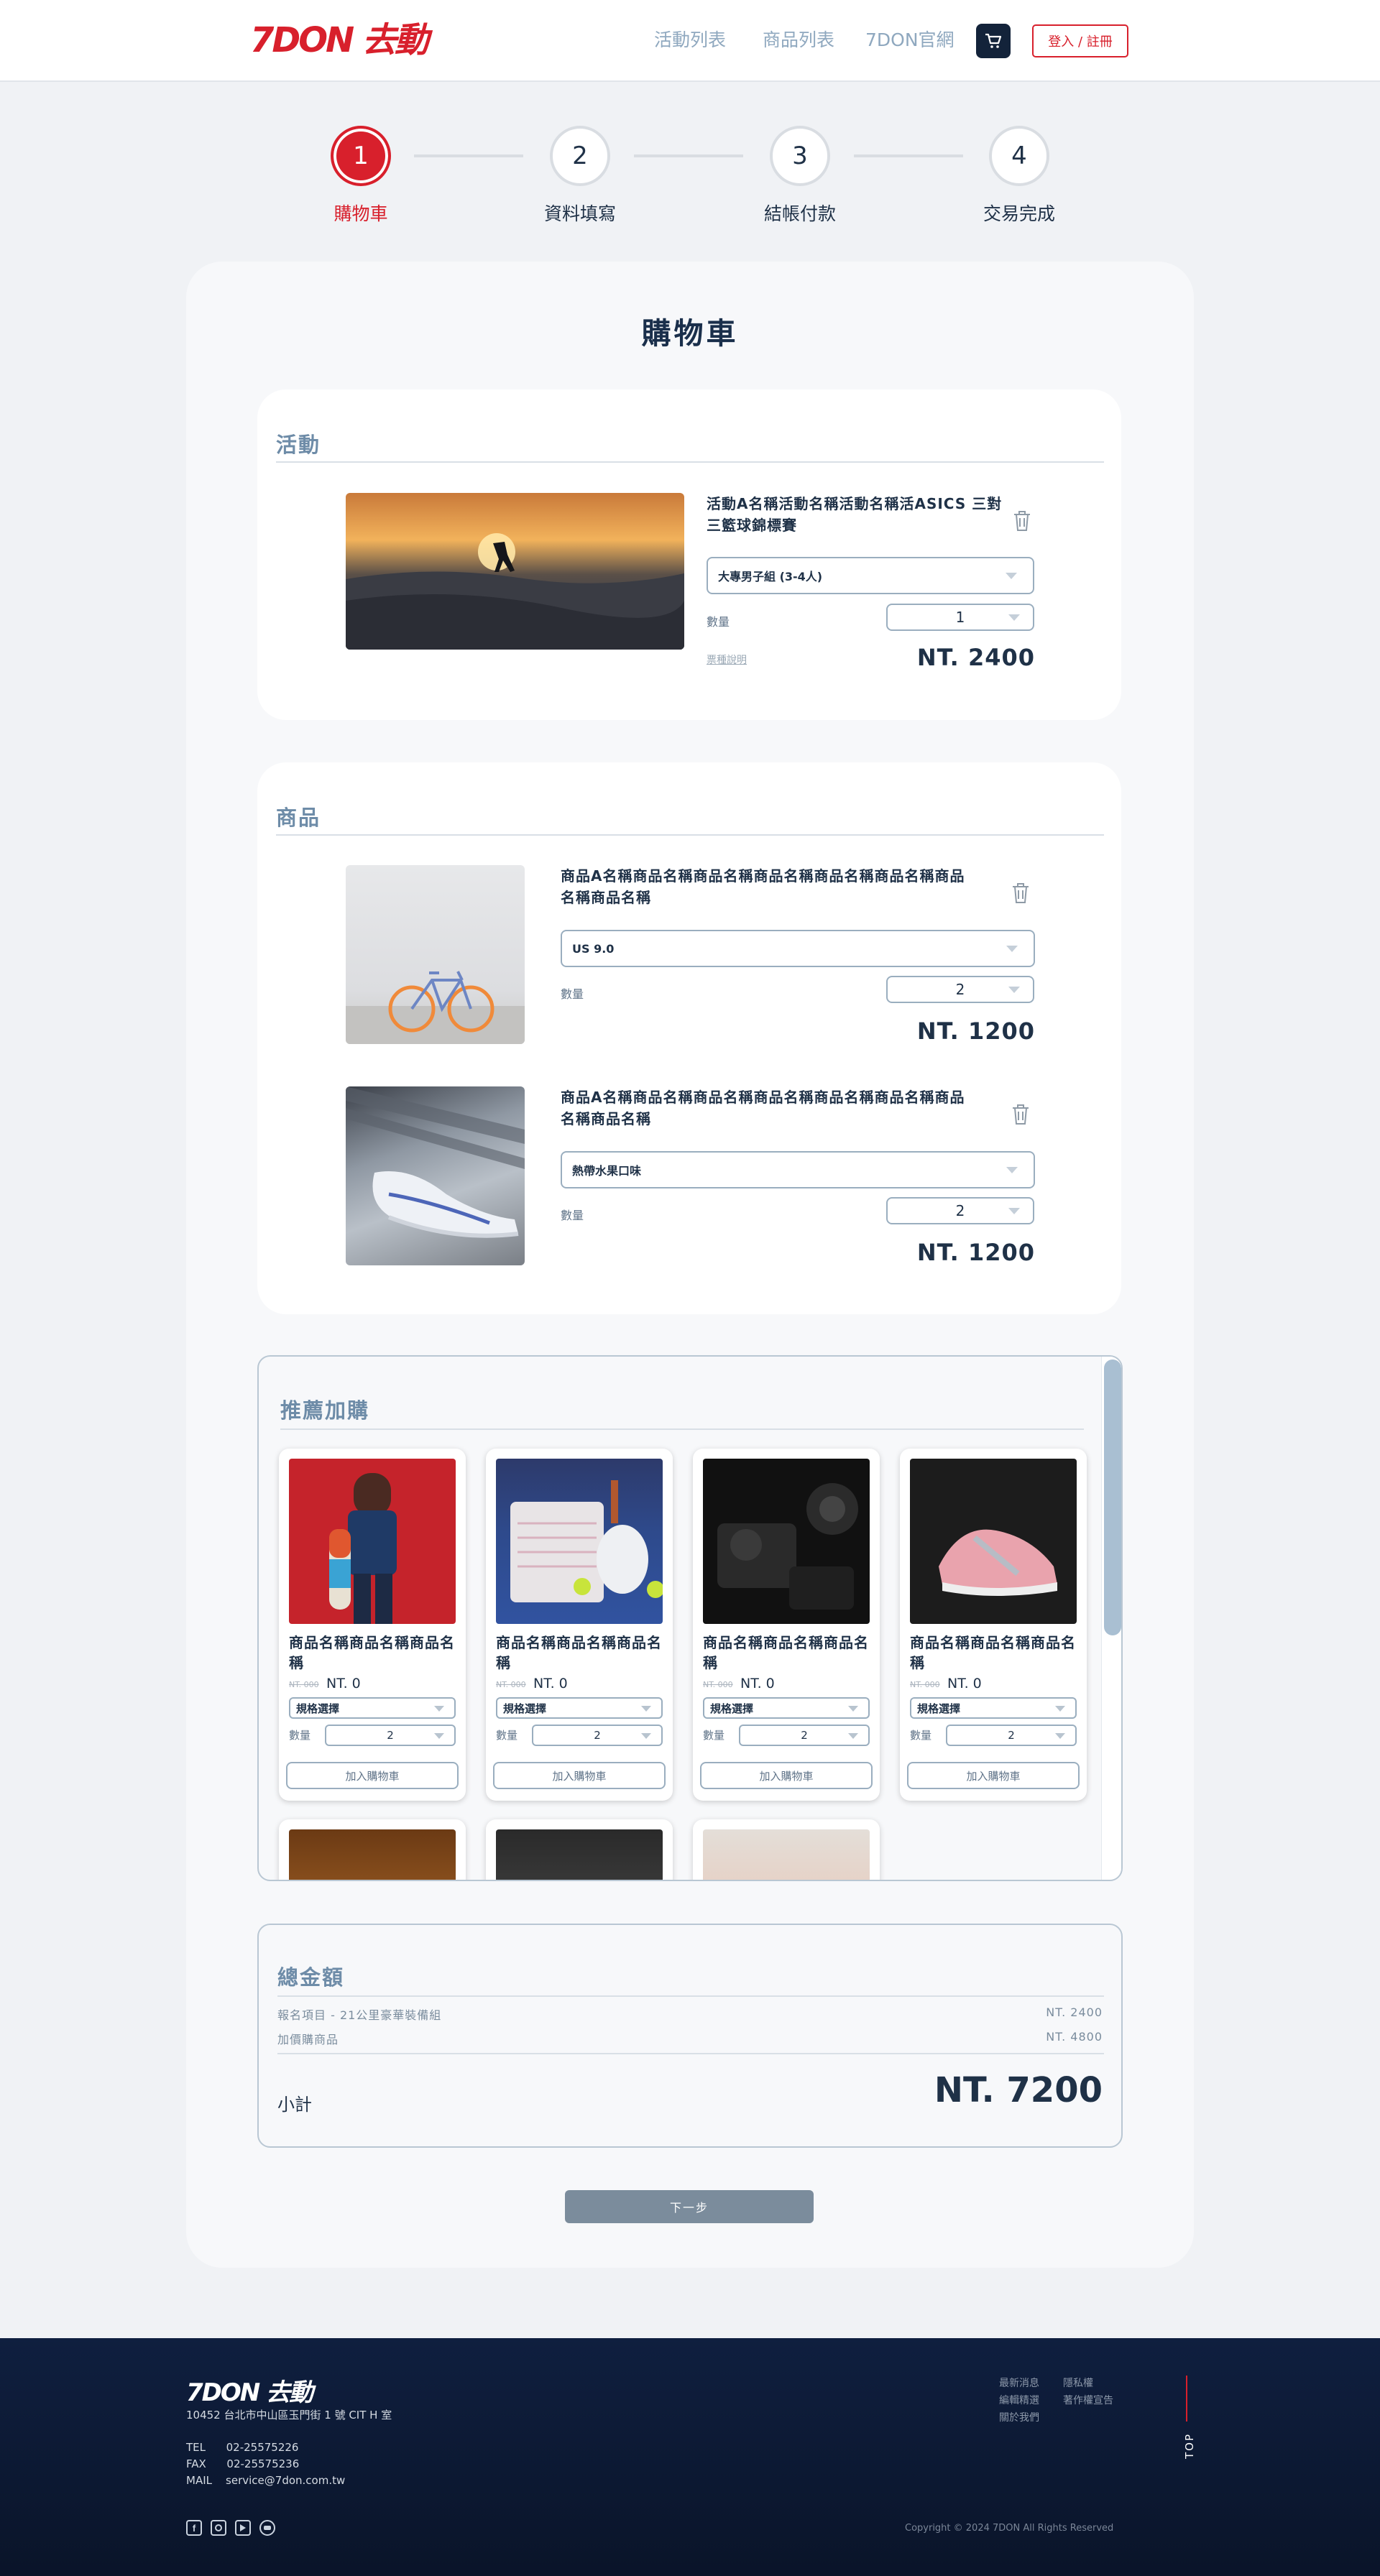 The height and width of the screenshot is (2576, 1380). What do you see at coordinates (1019, 2417) in the screenshot?
I see `footer-link-about: 關於我們` at bounding box center [1019, 2417].